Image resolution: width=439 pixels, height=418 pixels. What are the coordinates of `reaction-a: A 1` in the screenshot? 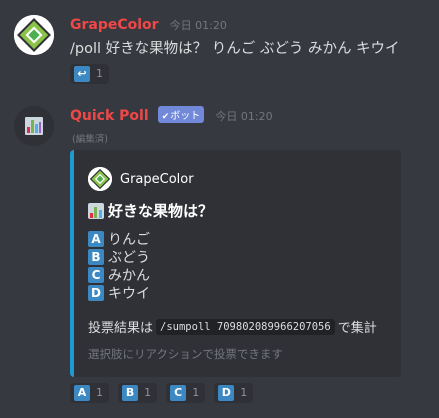 It's located at (89, 392).